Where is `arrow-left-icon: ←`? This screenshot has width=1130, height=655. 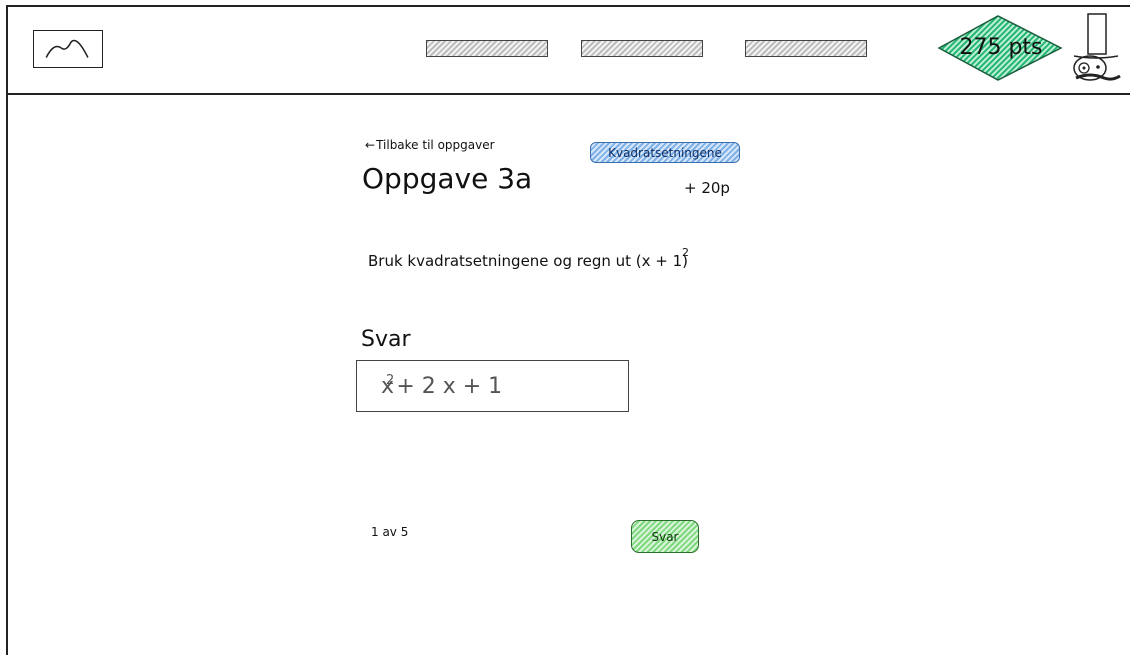
arrow-left-icon: ← is located at coordinates (370, 145).